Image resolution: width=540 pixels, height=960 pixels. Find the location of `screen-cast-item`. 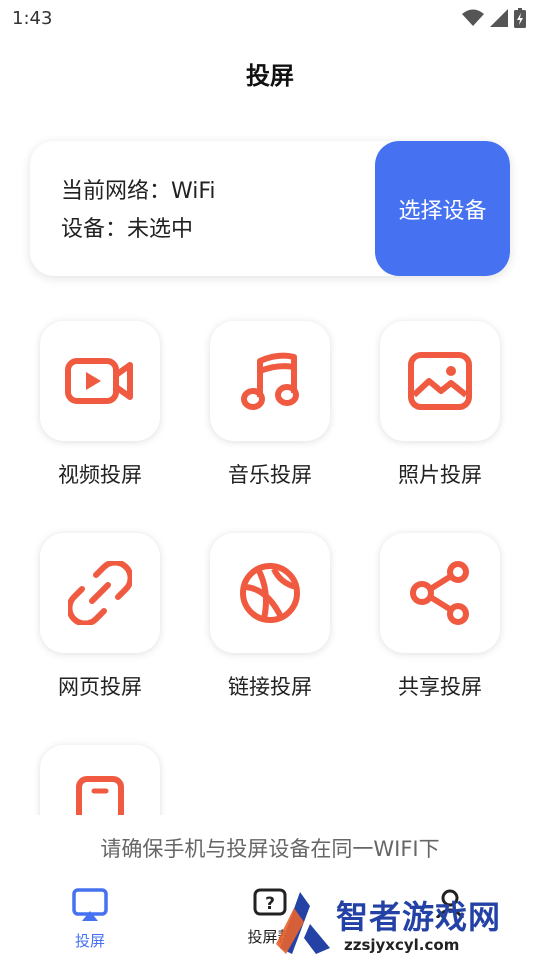

screen-cast-item is located at coordinates (100, 780).